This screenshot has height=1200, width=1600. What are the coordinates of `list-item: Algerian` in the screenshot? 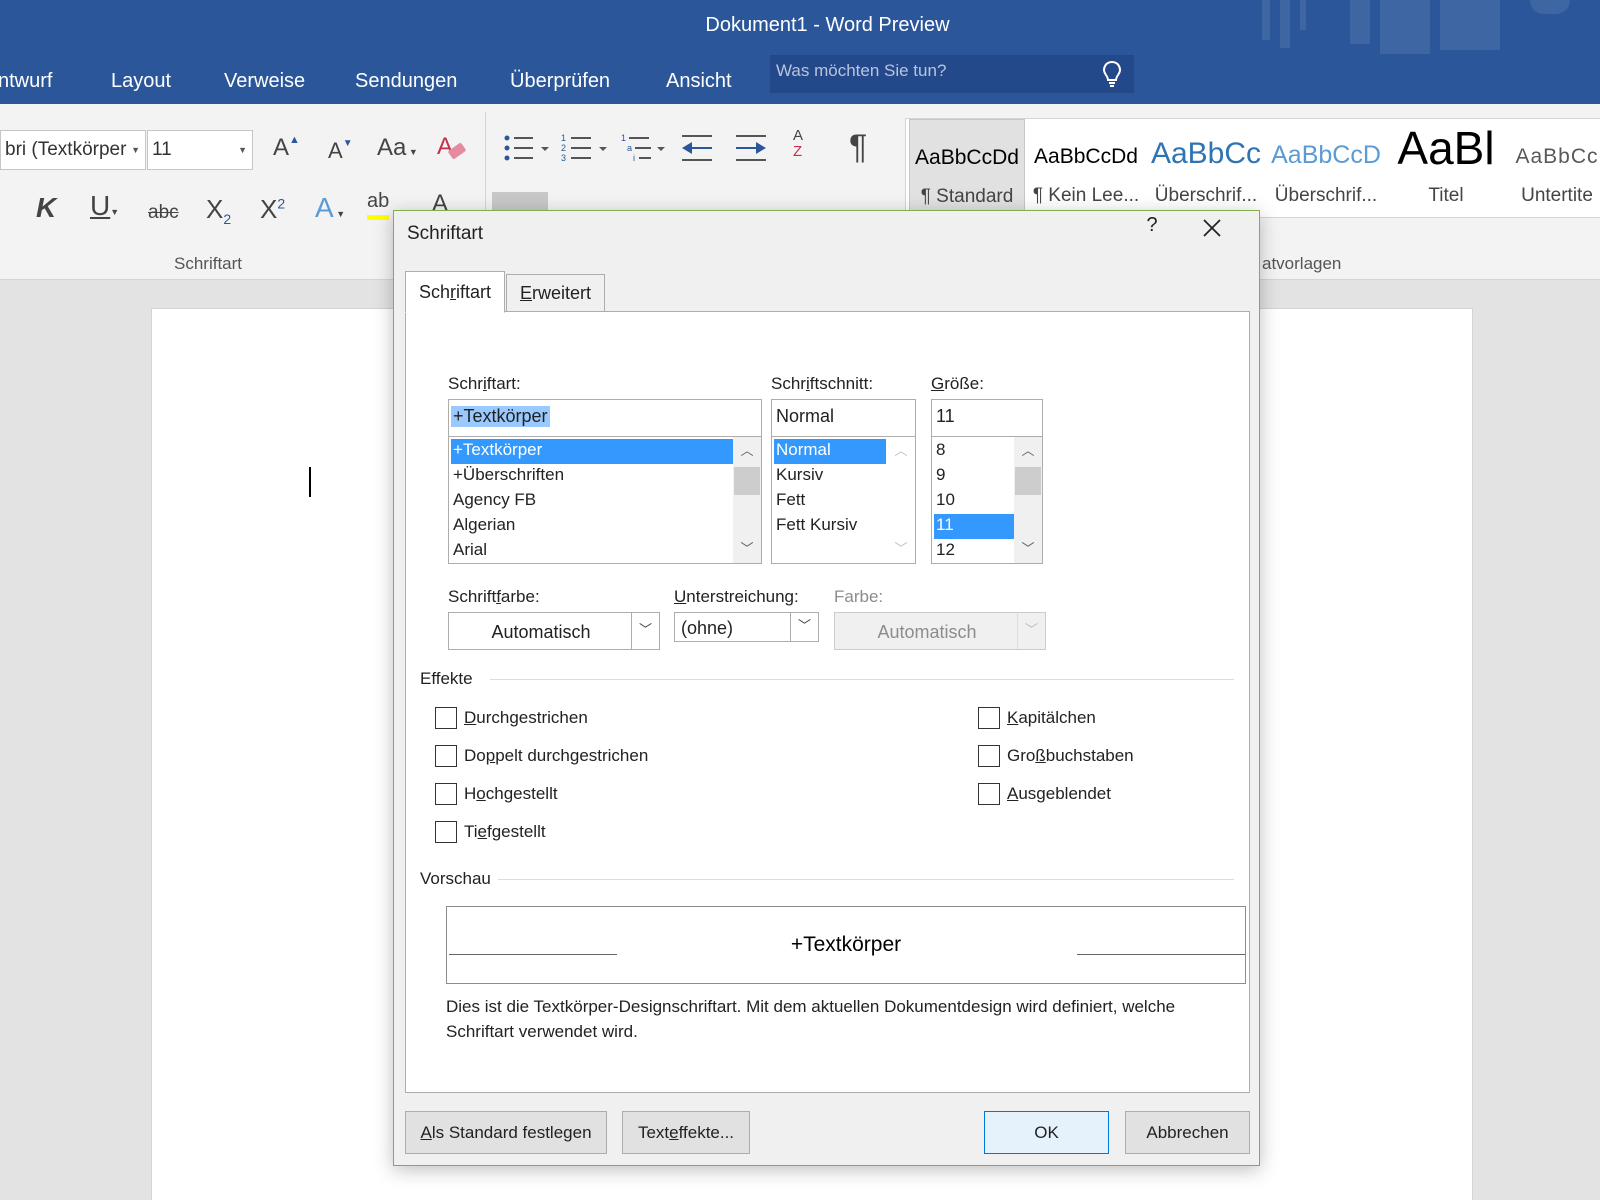 It's located at (484, 526).